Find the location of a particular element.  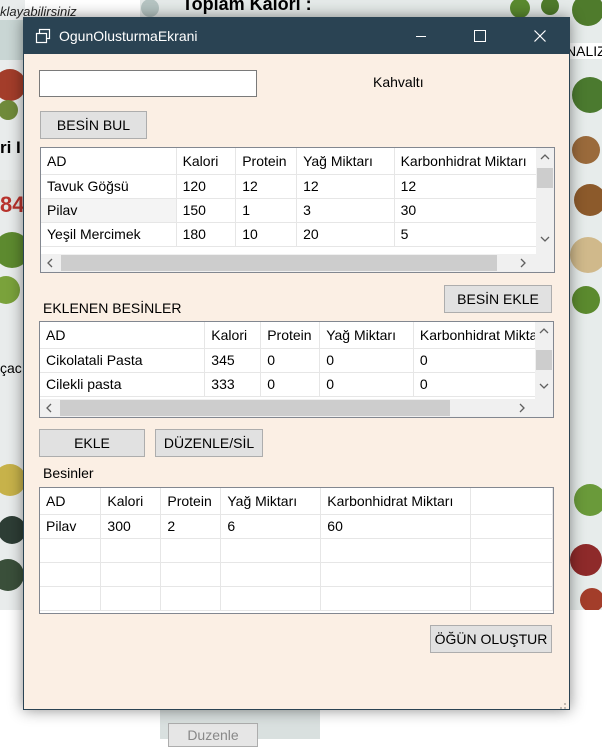

resize-grip-icon is located at coordinates (562, 703).